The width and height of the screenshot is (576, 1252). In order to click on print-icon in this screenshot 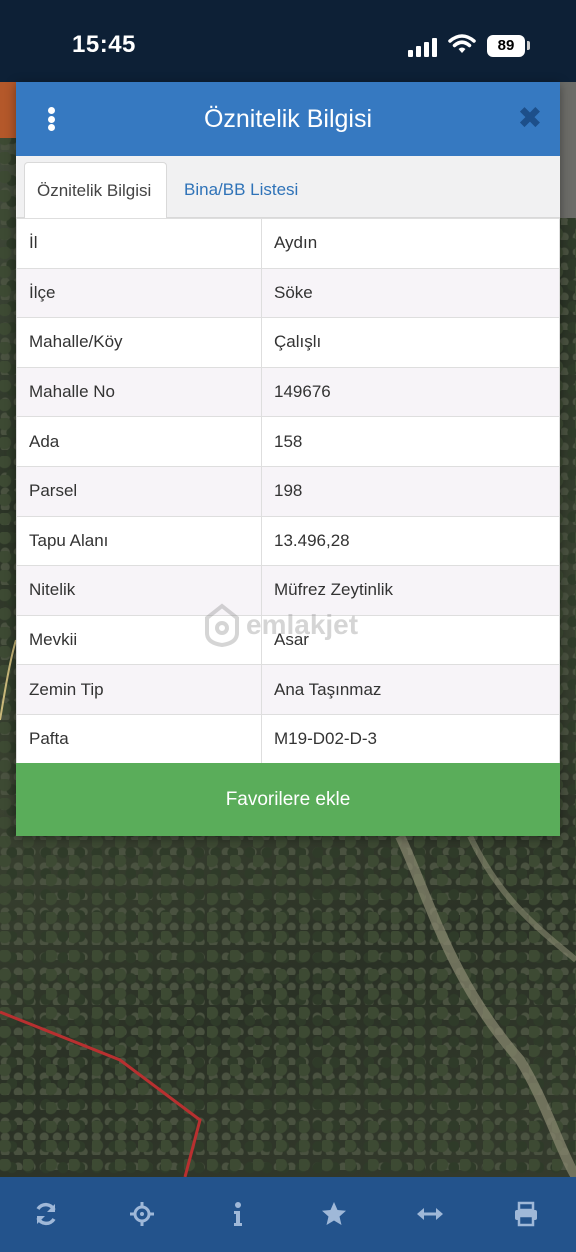, I will do `click(526, 1214)`.